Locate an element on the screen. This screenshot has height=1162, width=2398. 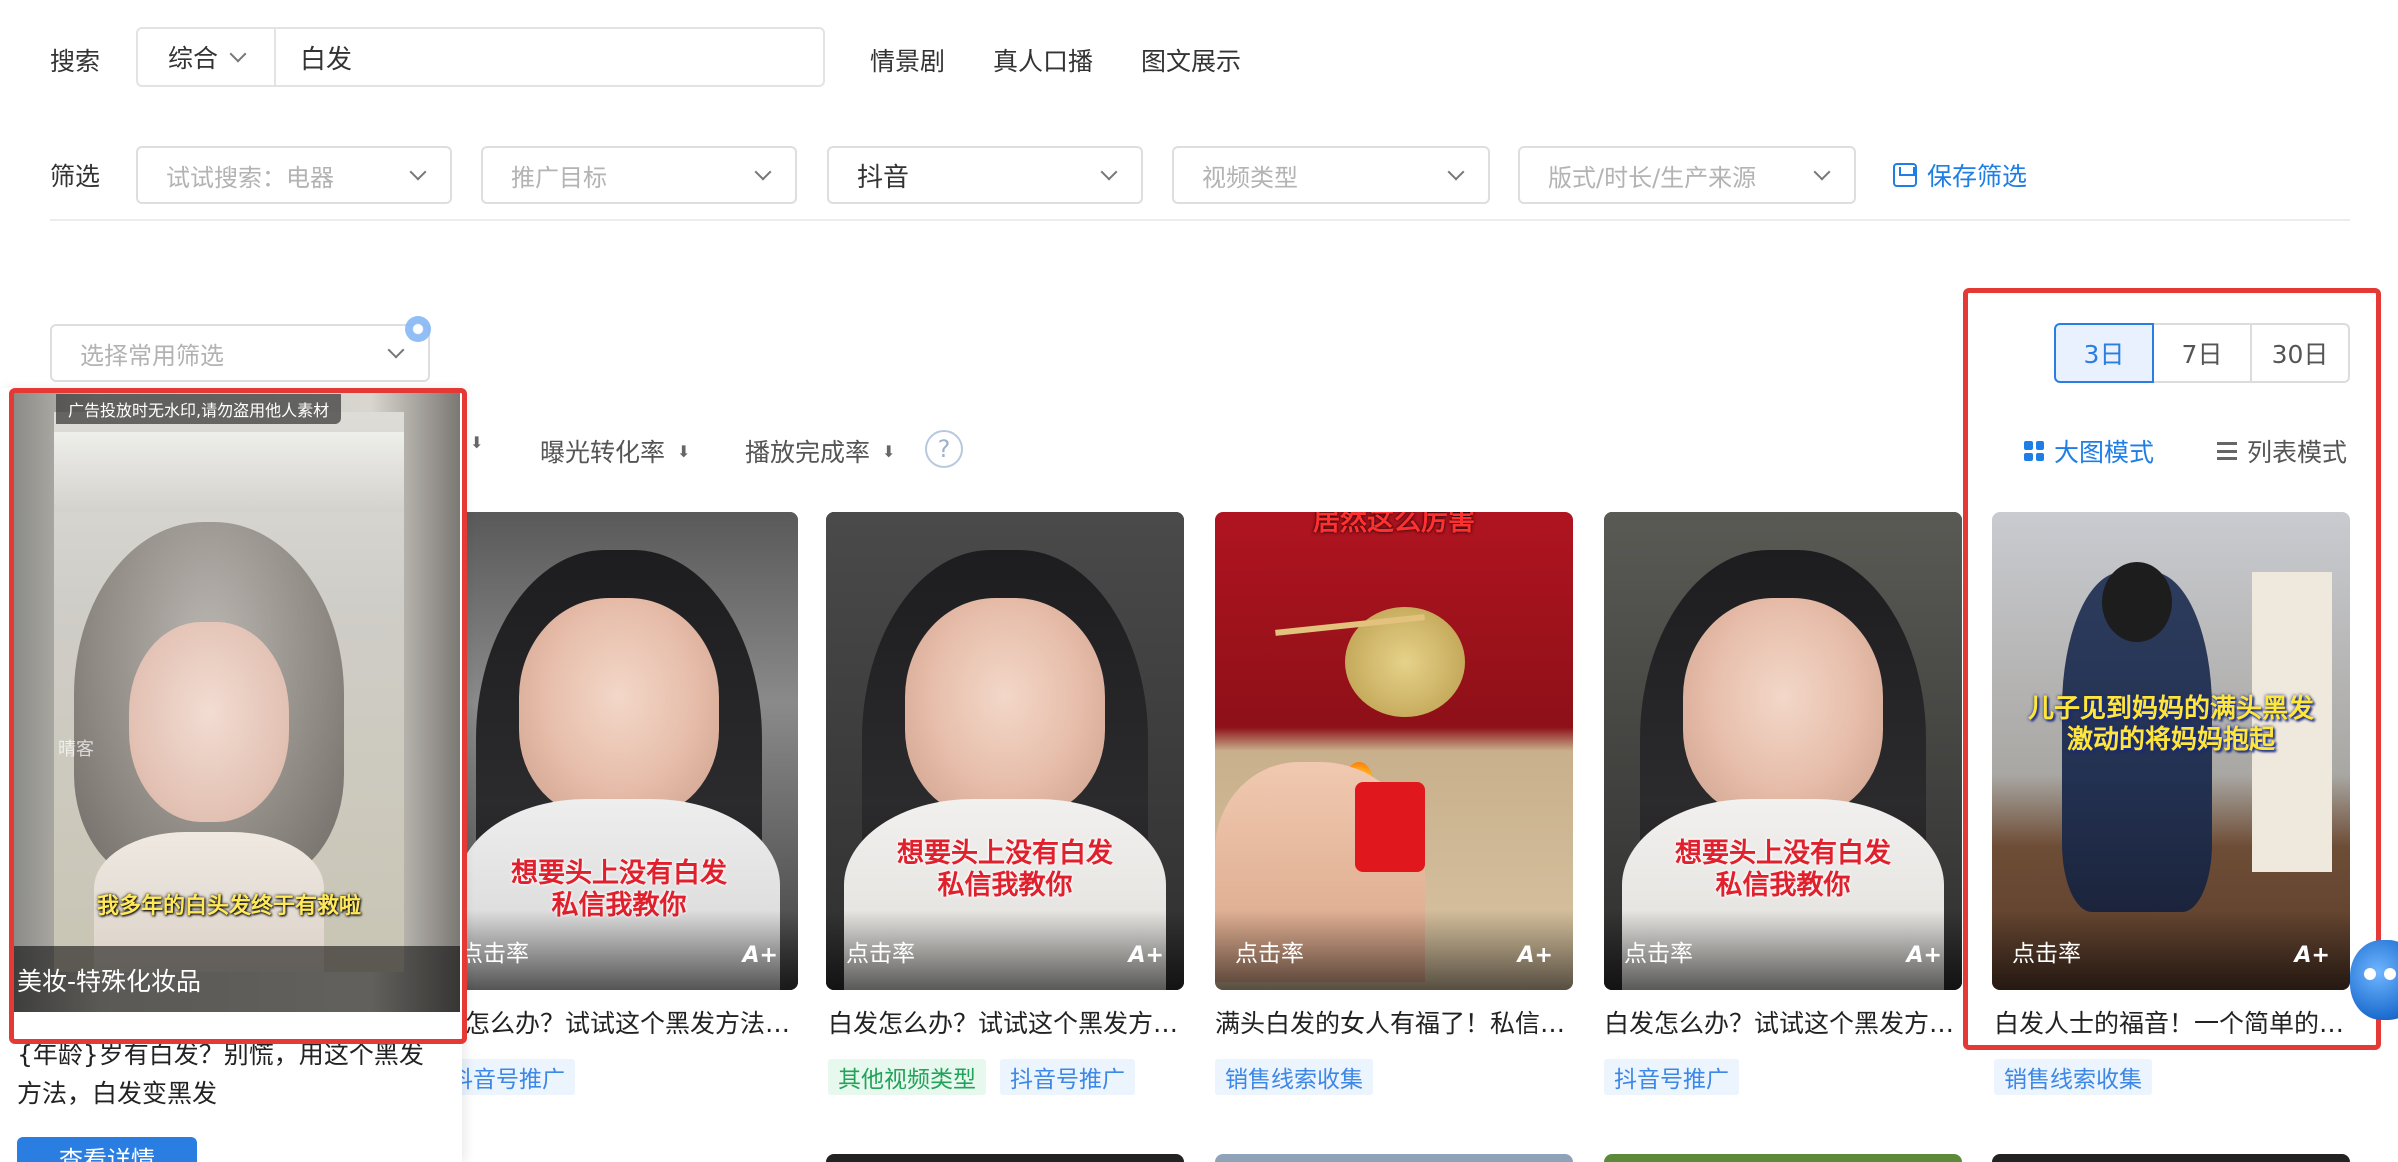
common-filter-select: 选择常用筛选 is located at coordinates (240, 353).